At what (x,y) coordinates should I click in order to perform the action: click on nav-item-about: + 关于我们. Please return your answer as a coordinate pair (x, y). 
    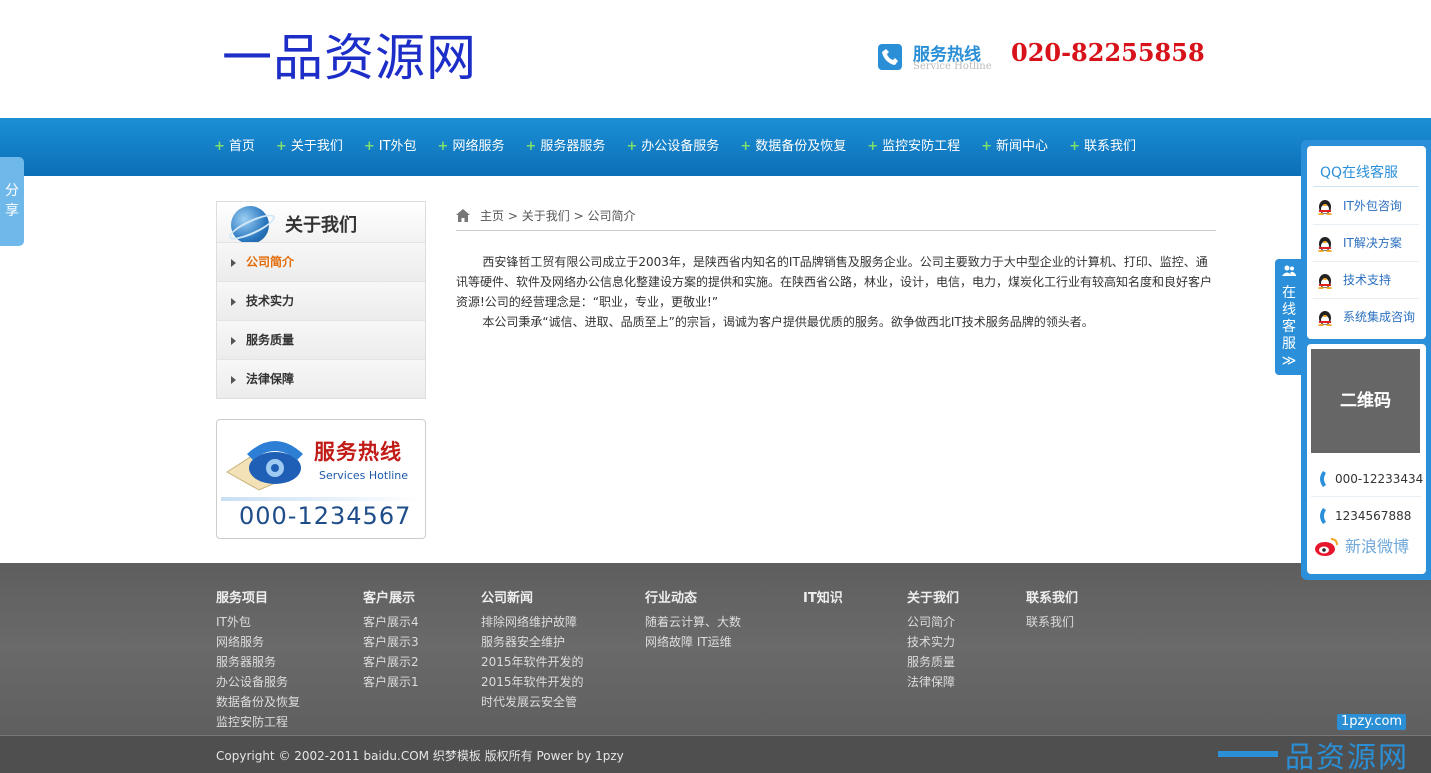
    Looking at the image, I should click on (309, 147).